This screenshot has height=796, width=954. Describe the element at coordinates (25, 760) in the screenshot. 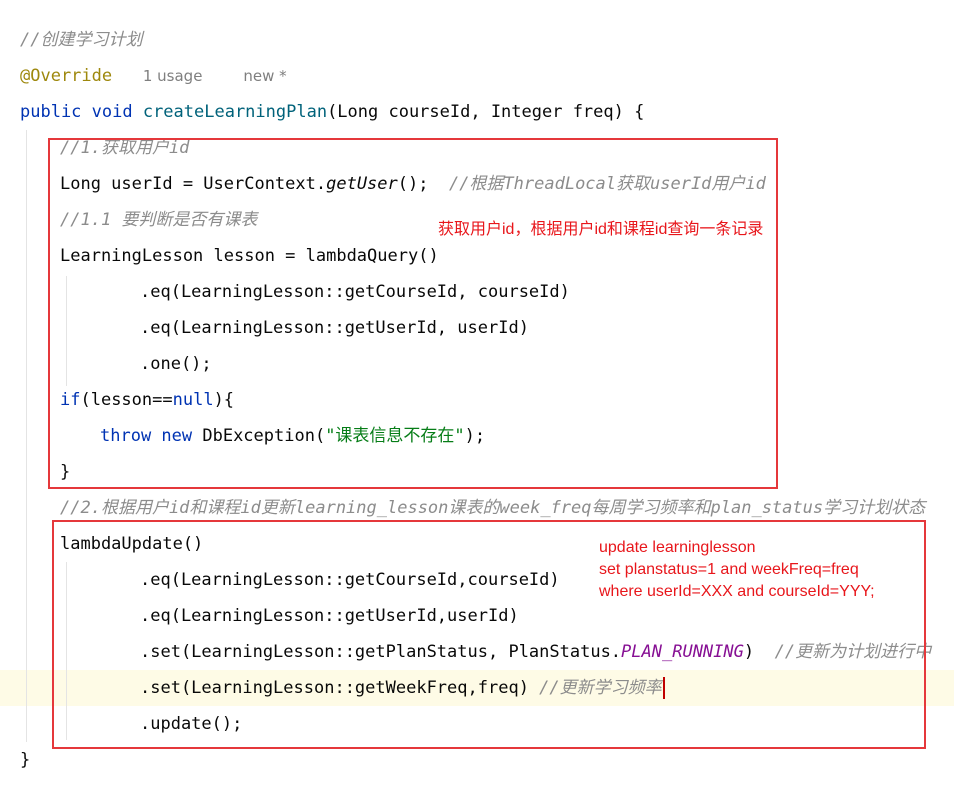

I see `code-token: }` at that location.